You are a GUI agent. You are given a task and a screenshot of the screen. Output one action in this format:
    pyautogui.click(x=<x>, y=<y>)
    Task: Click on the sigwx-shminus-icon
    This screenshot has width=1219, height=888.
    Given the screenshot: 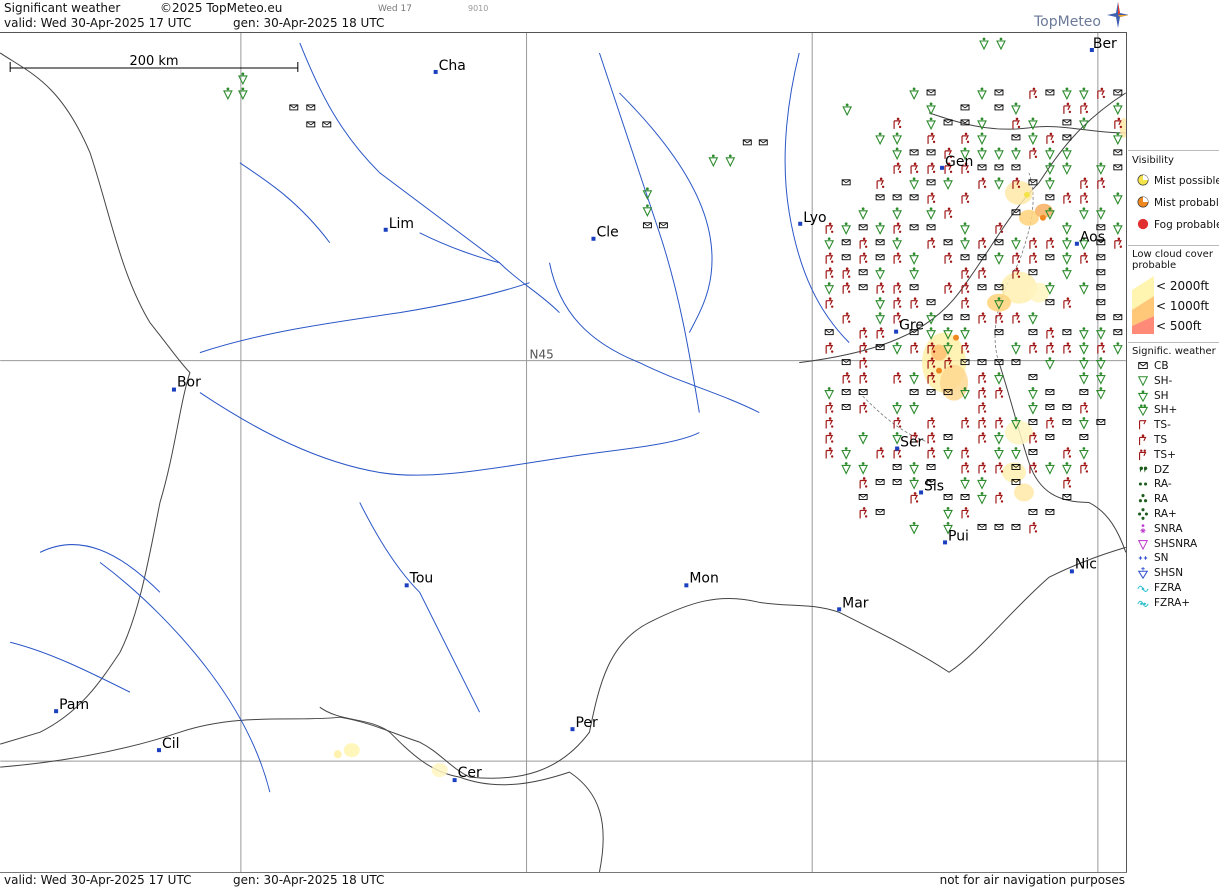 What is the action you would take?
    pyautogui.click(x=1143, y=381)
    